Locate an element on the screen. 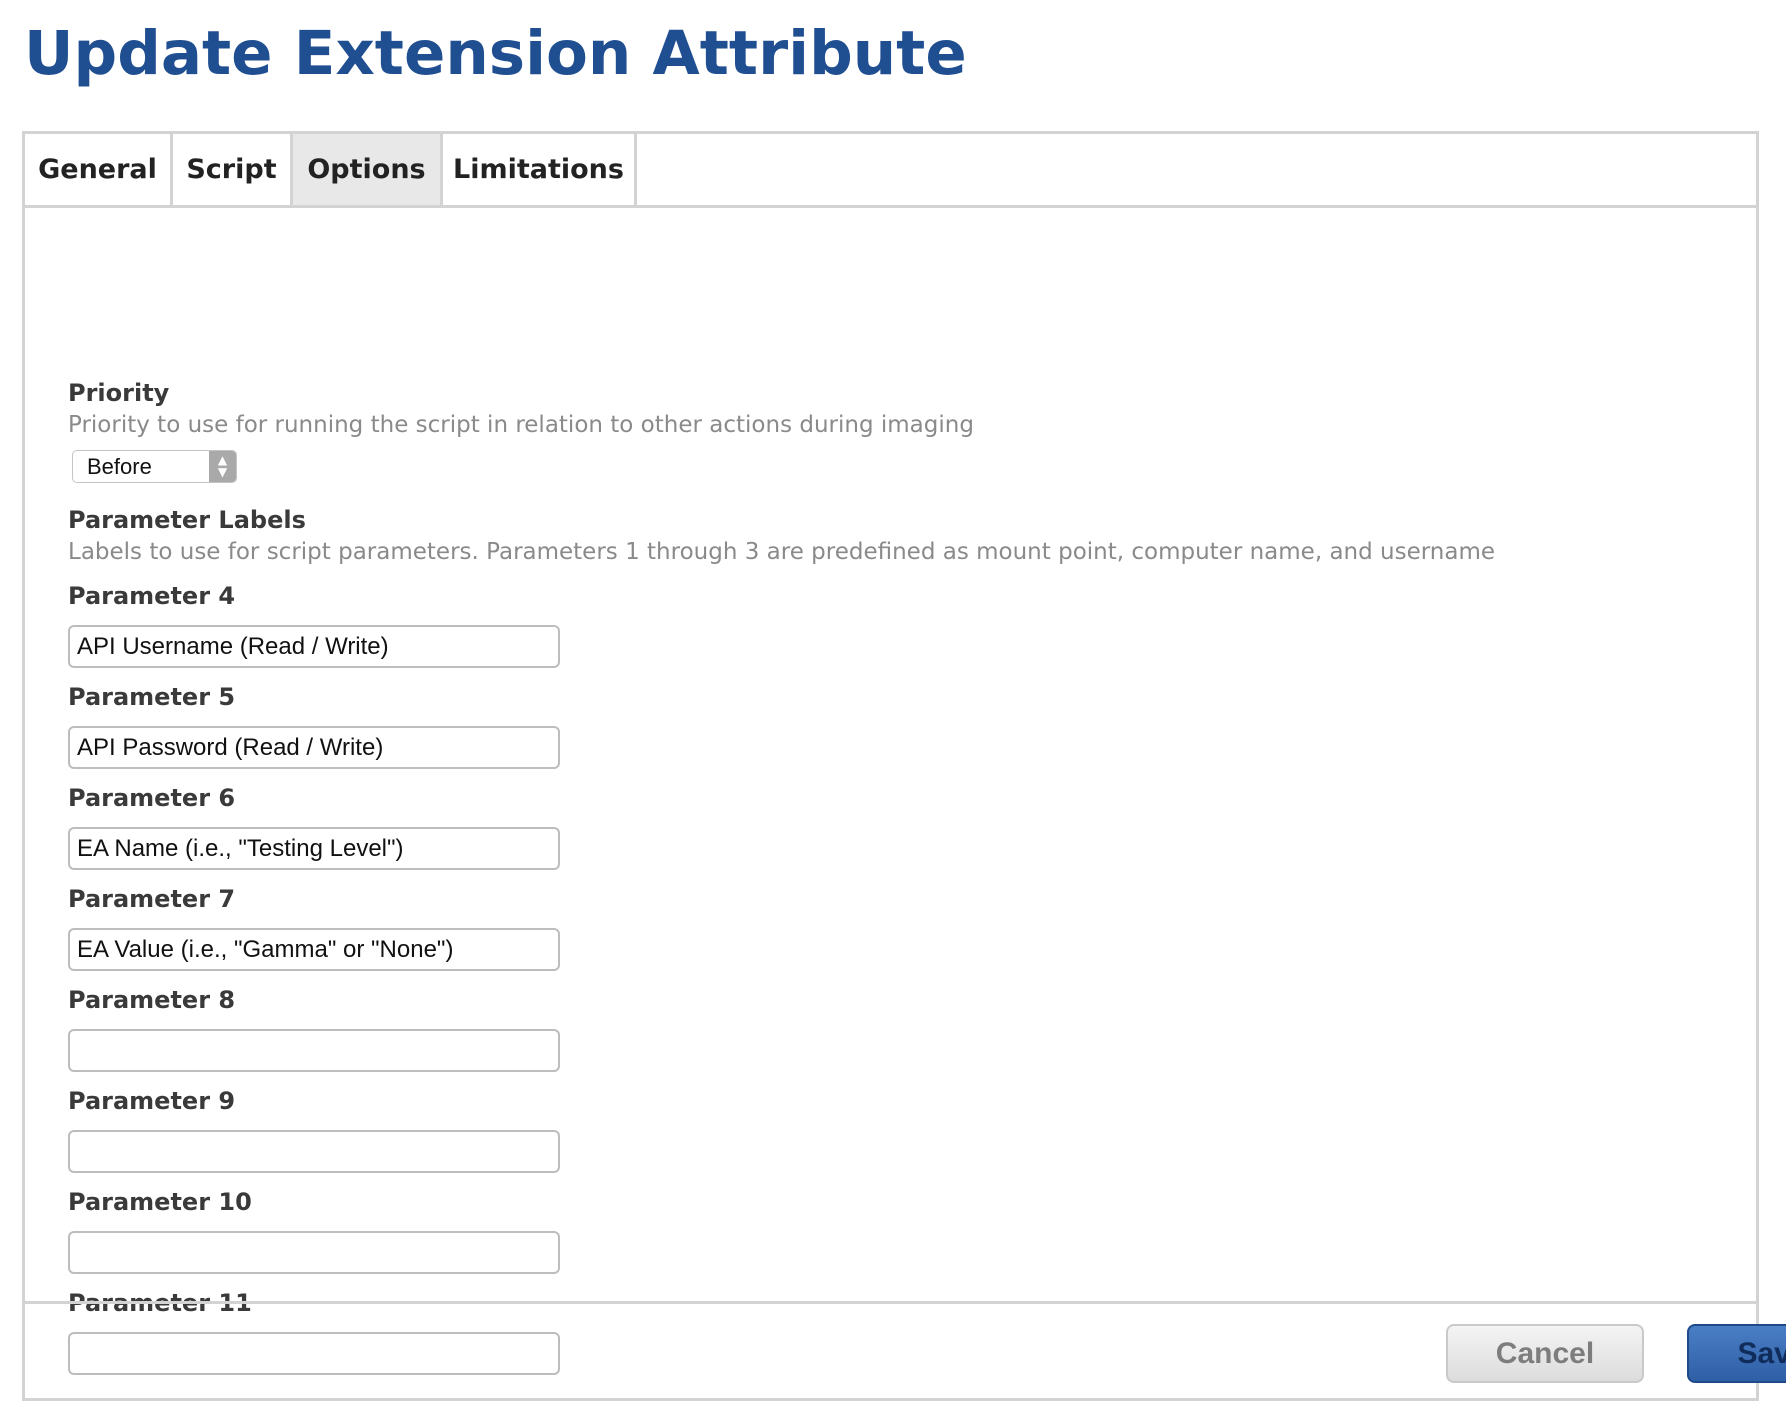 This screenshot has width=1786, height=1424. parameter-5-input is located at coordinates (314, 747).